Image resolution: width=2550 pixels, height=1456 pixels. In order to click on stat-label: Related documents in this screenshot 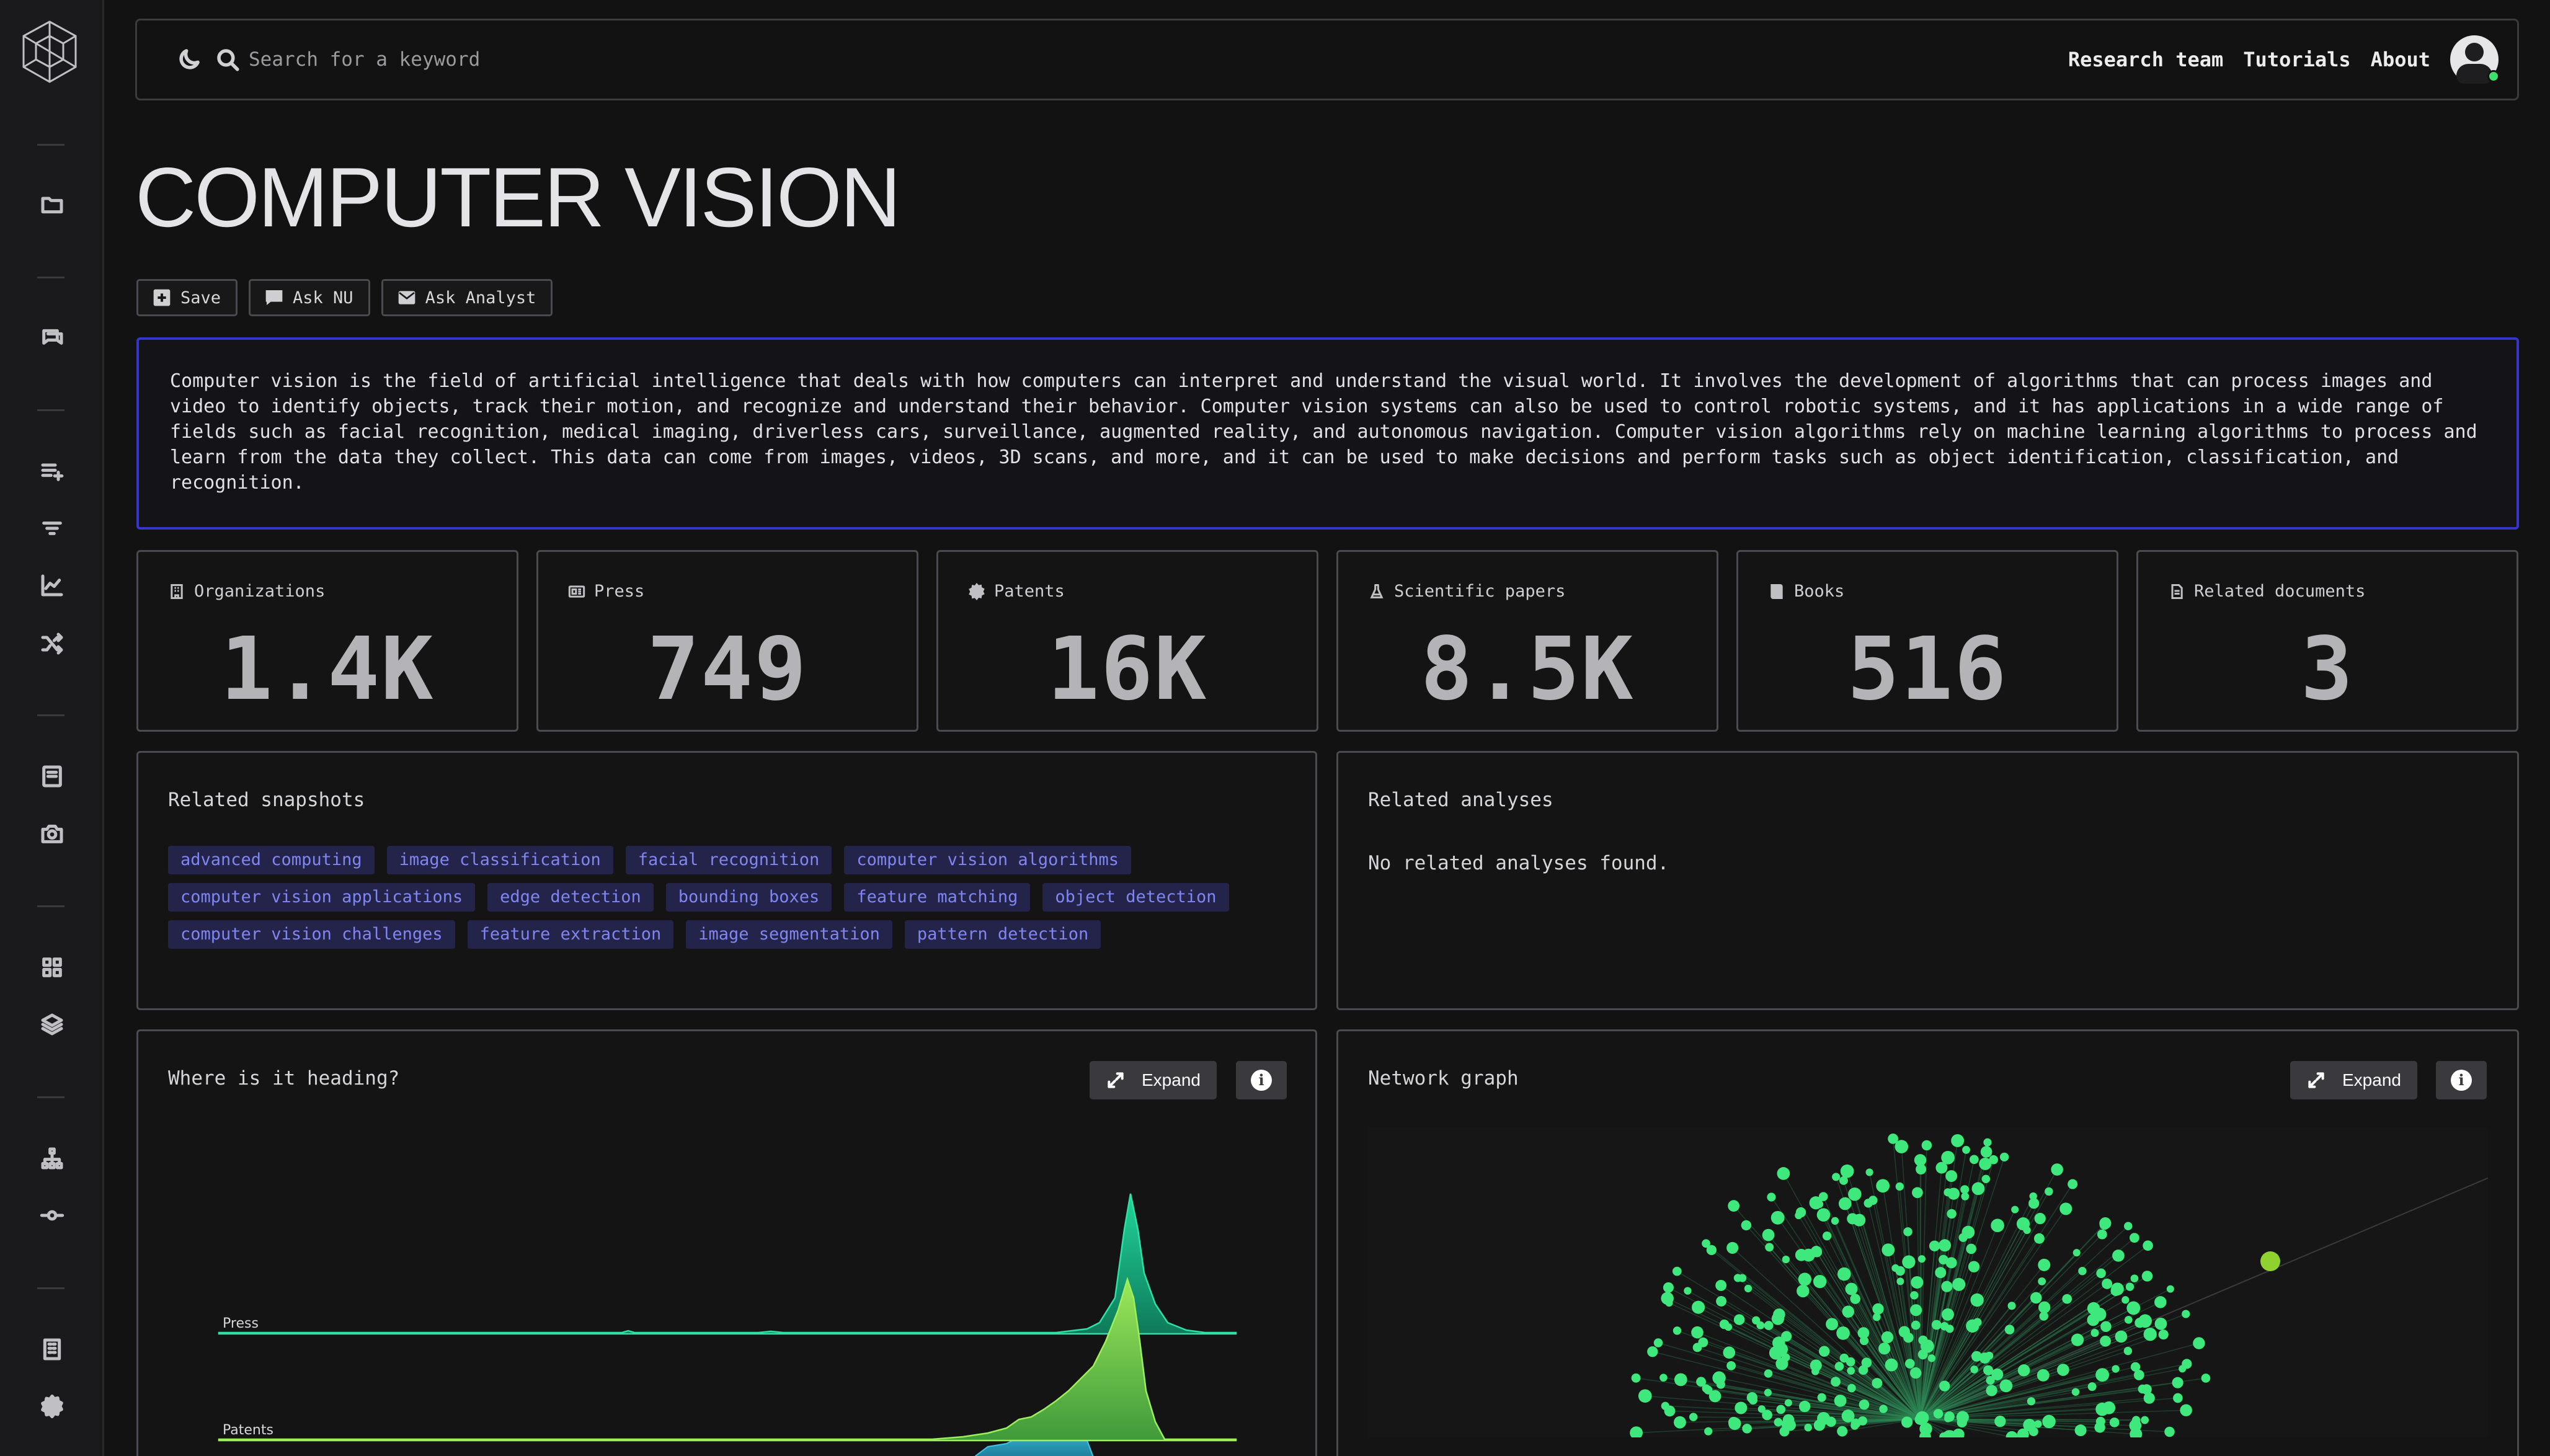, I will do `click(2280, 591)`.